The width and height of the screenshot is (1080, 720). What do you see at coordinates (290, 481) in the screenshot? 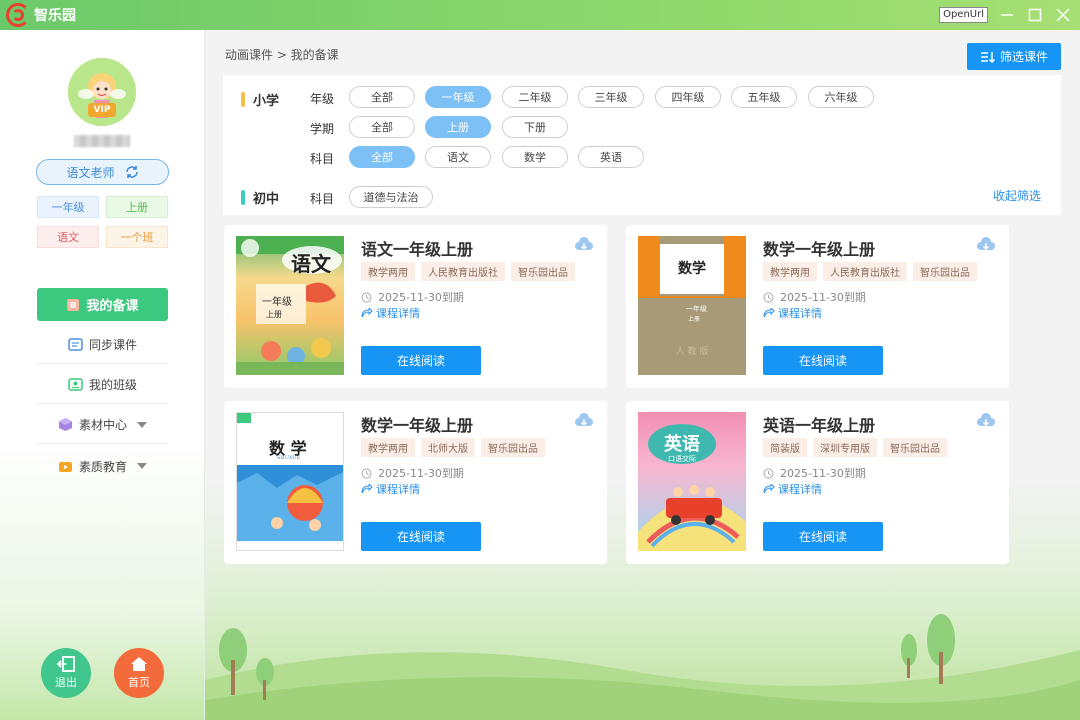
I see `book-cover: 数 学 SHUXUE` at bounding box center [290, 481].